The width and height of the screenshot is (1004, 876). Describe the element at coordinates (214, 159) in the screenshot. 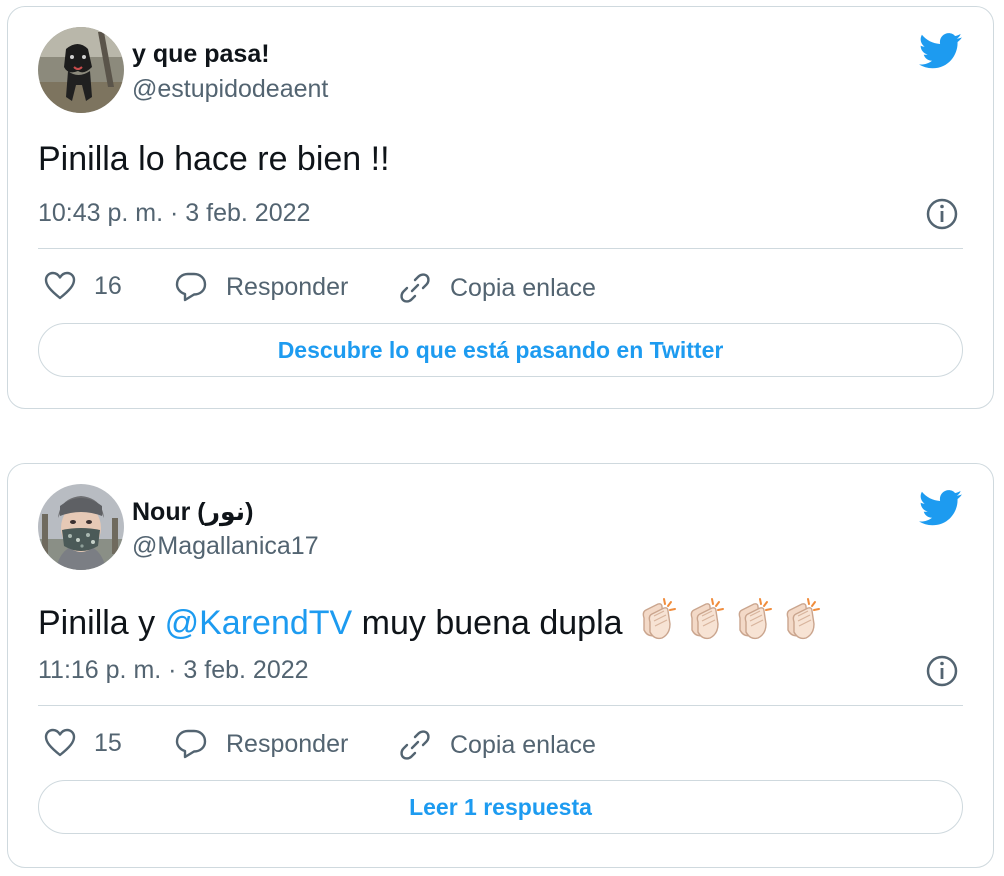

I see `tweet-text: Pinilla lo hace re bien !!` at that location.